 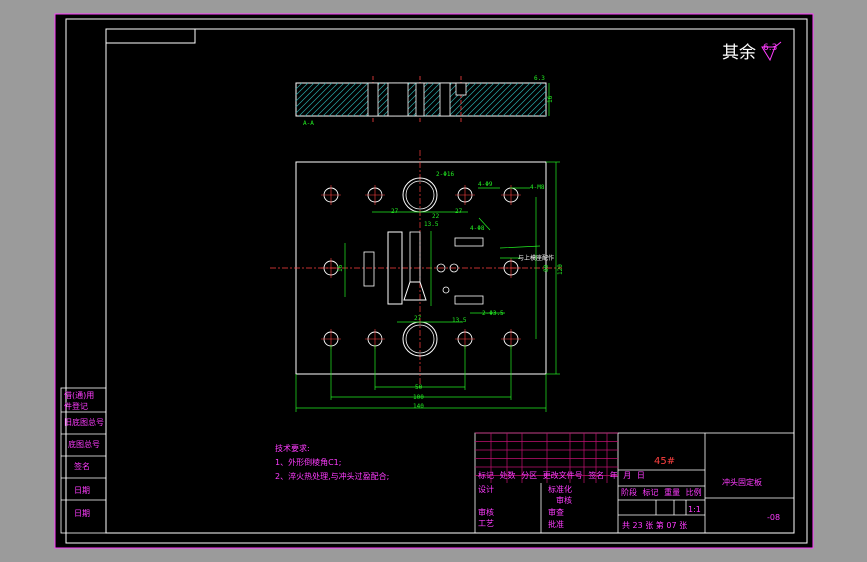 What do you see at coordinates (739, 53) in the screenshot?
I see `roughness-note: 其余` at bounding box center [739, 53].